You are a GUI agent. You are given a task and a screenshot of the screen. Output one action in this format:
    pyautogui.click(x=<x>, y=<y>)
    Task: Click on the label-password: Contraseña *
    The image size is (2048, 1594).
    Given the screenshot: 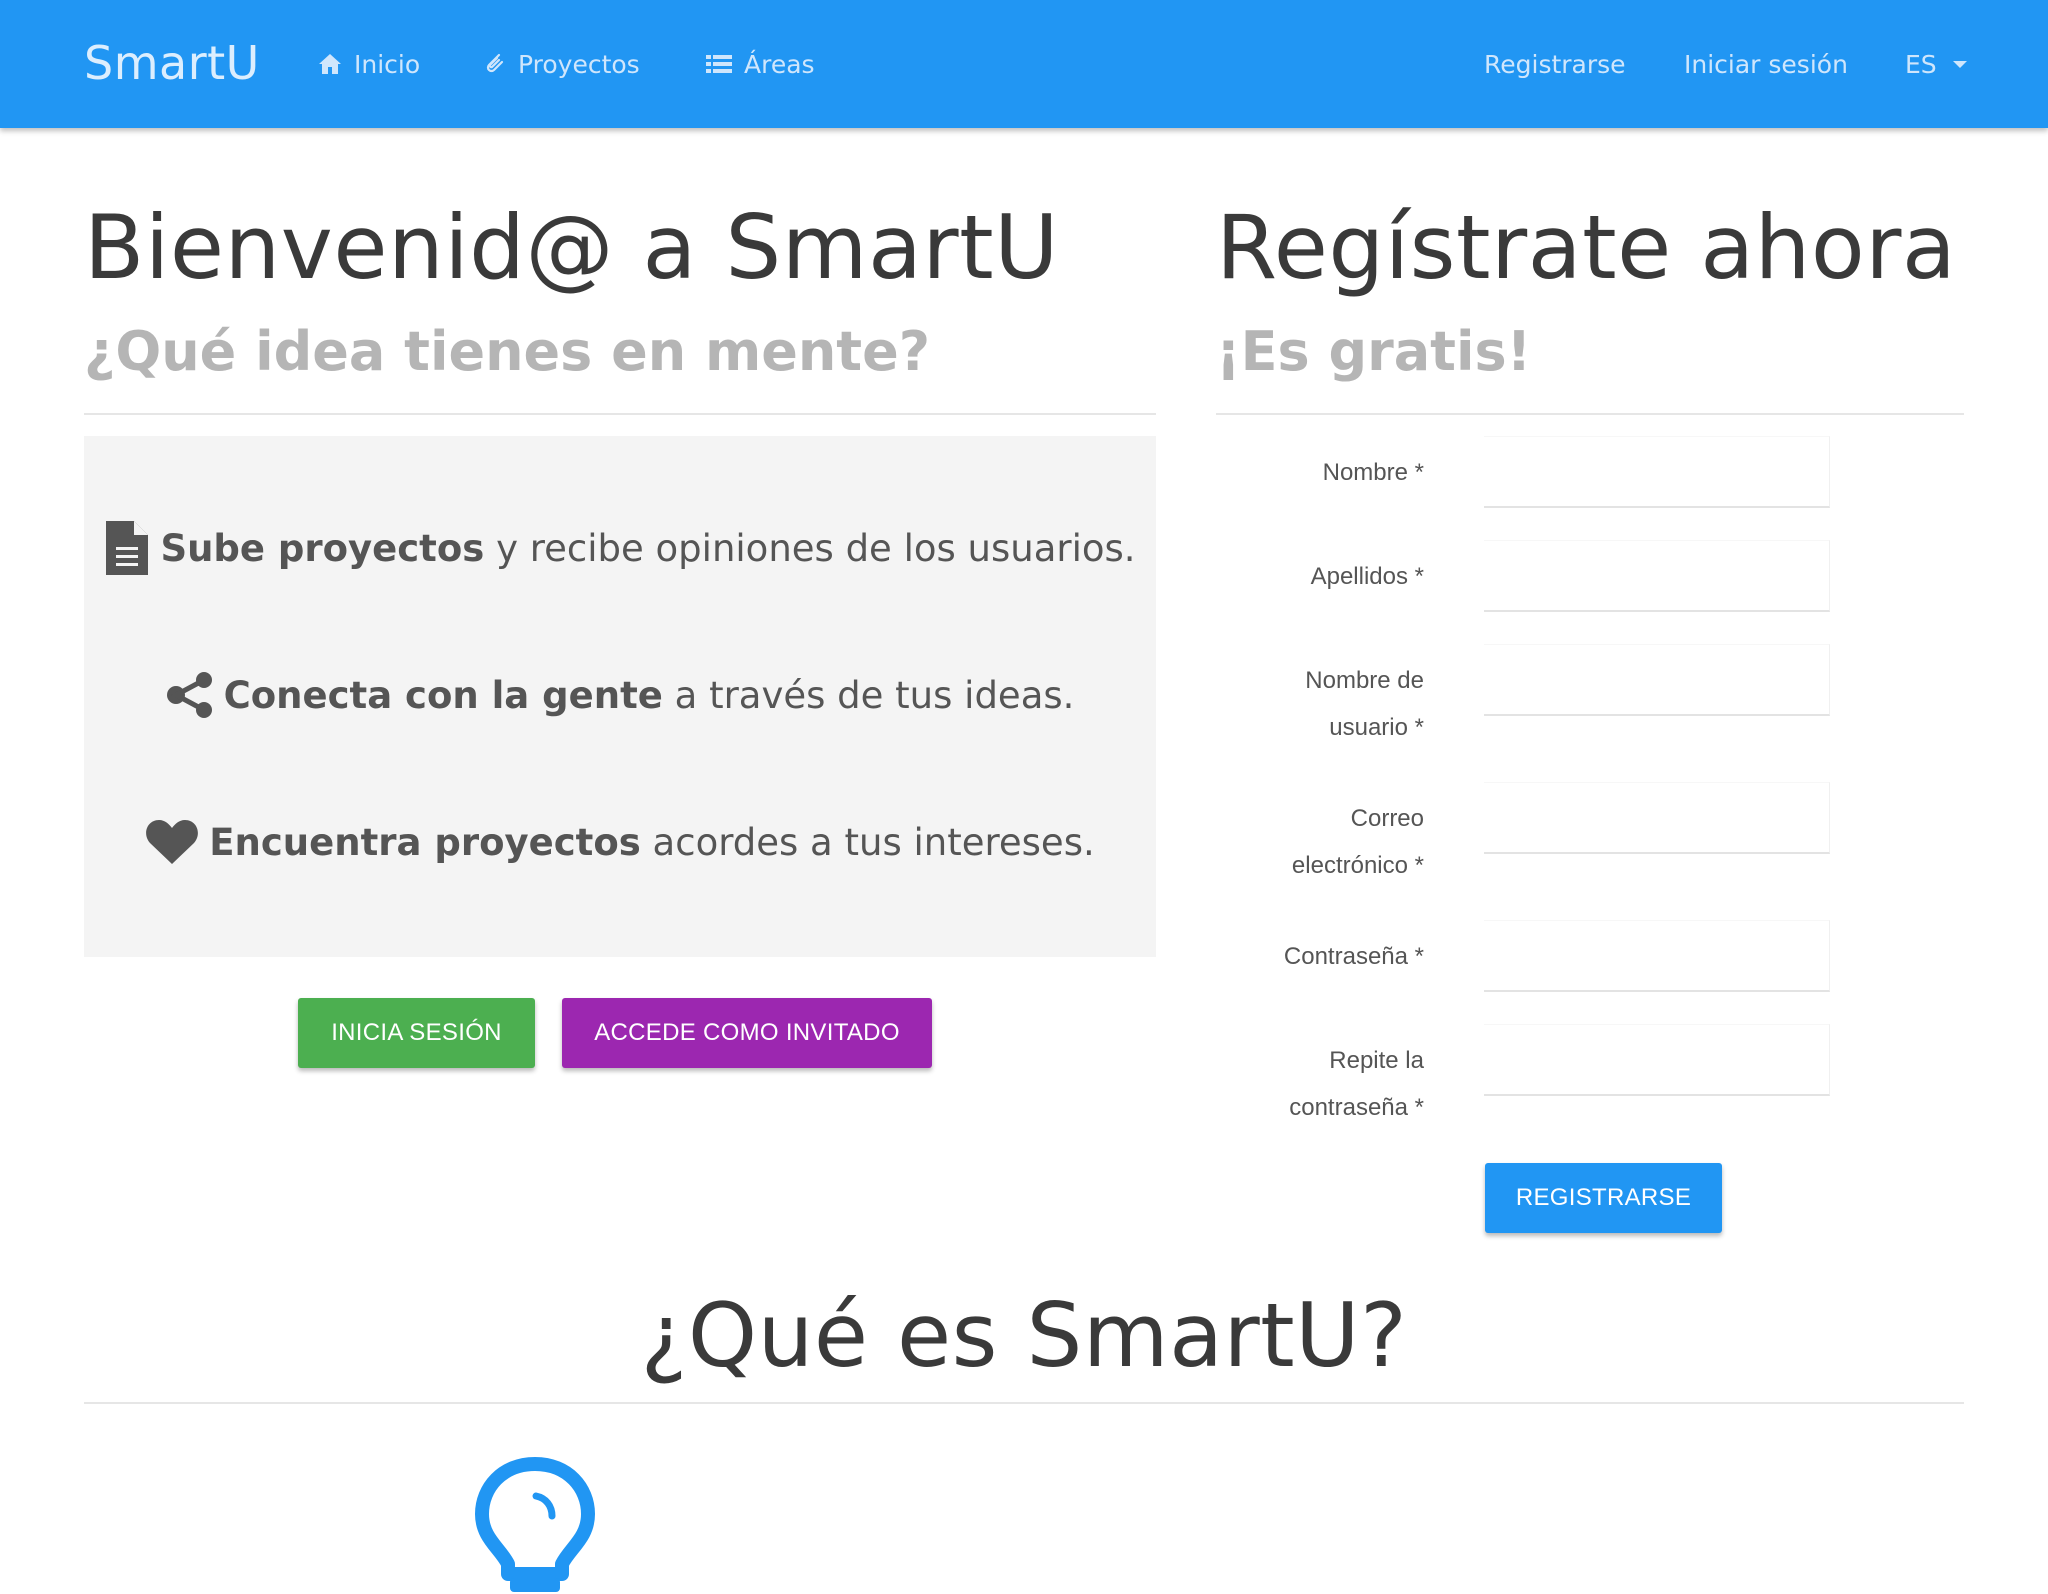 What is the action you would take?
    pyautogui.click(x=1353, y=956)
    